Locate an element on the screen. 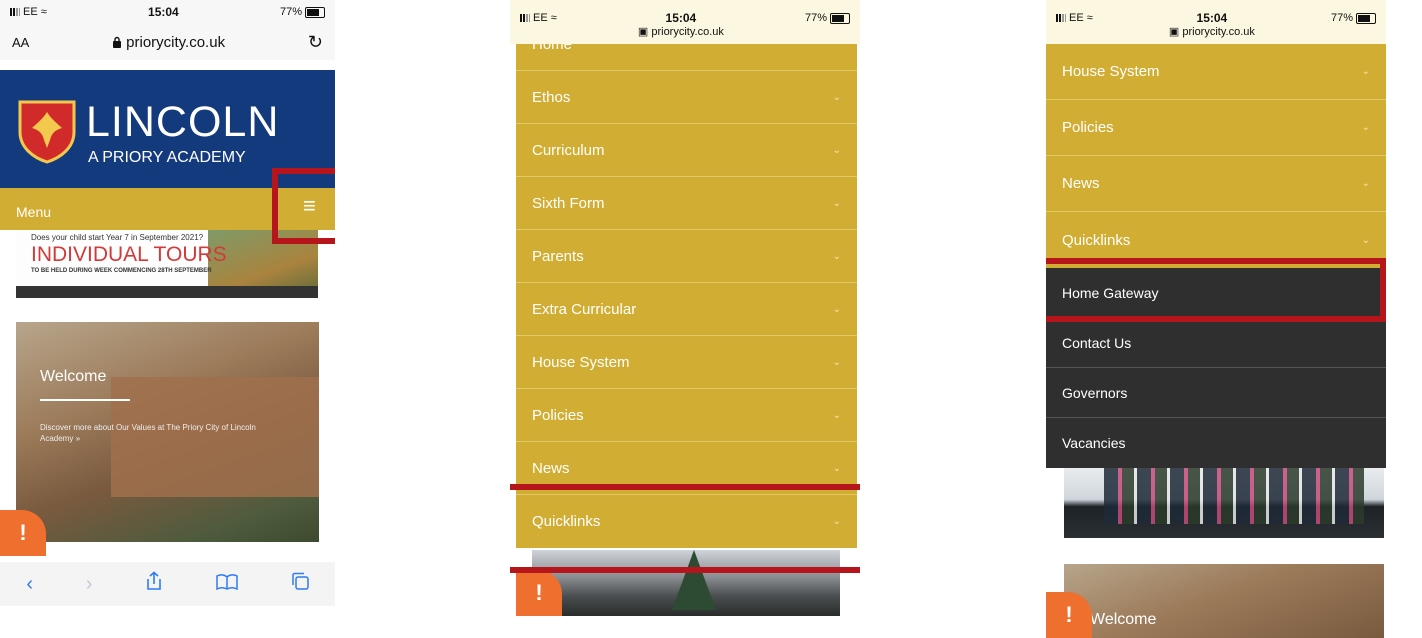  highlight-hamburger is located at coordinates (303, 206).